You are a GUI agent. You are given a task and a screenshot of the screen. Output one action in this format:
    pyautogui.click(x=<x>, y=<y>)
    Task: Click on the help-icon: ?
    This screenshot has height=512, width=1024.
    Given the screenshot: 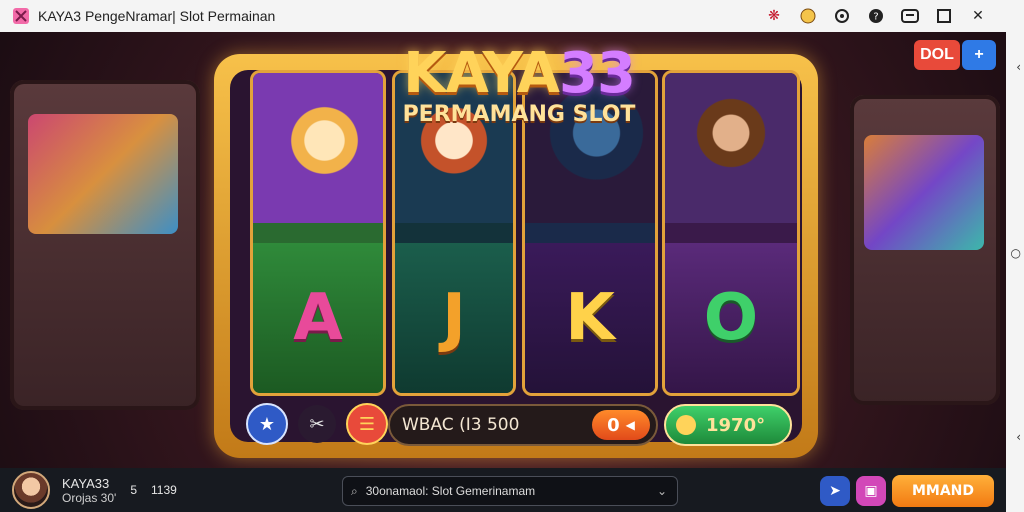 What is the action you would take?
    pyautogui.click(x=876, y=16)
    